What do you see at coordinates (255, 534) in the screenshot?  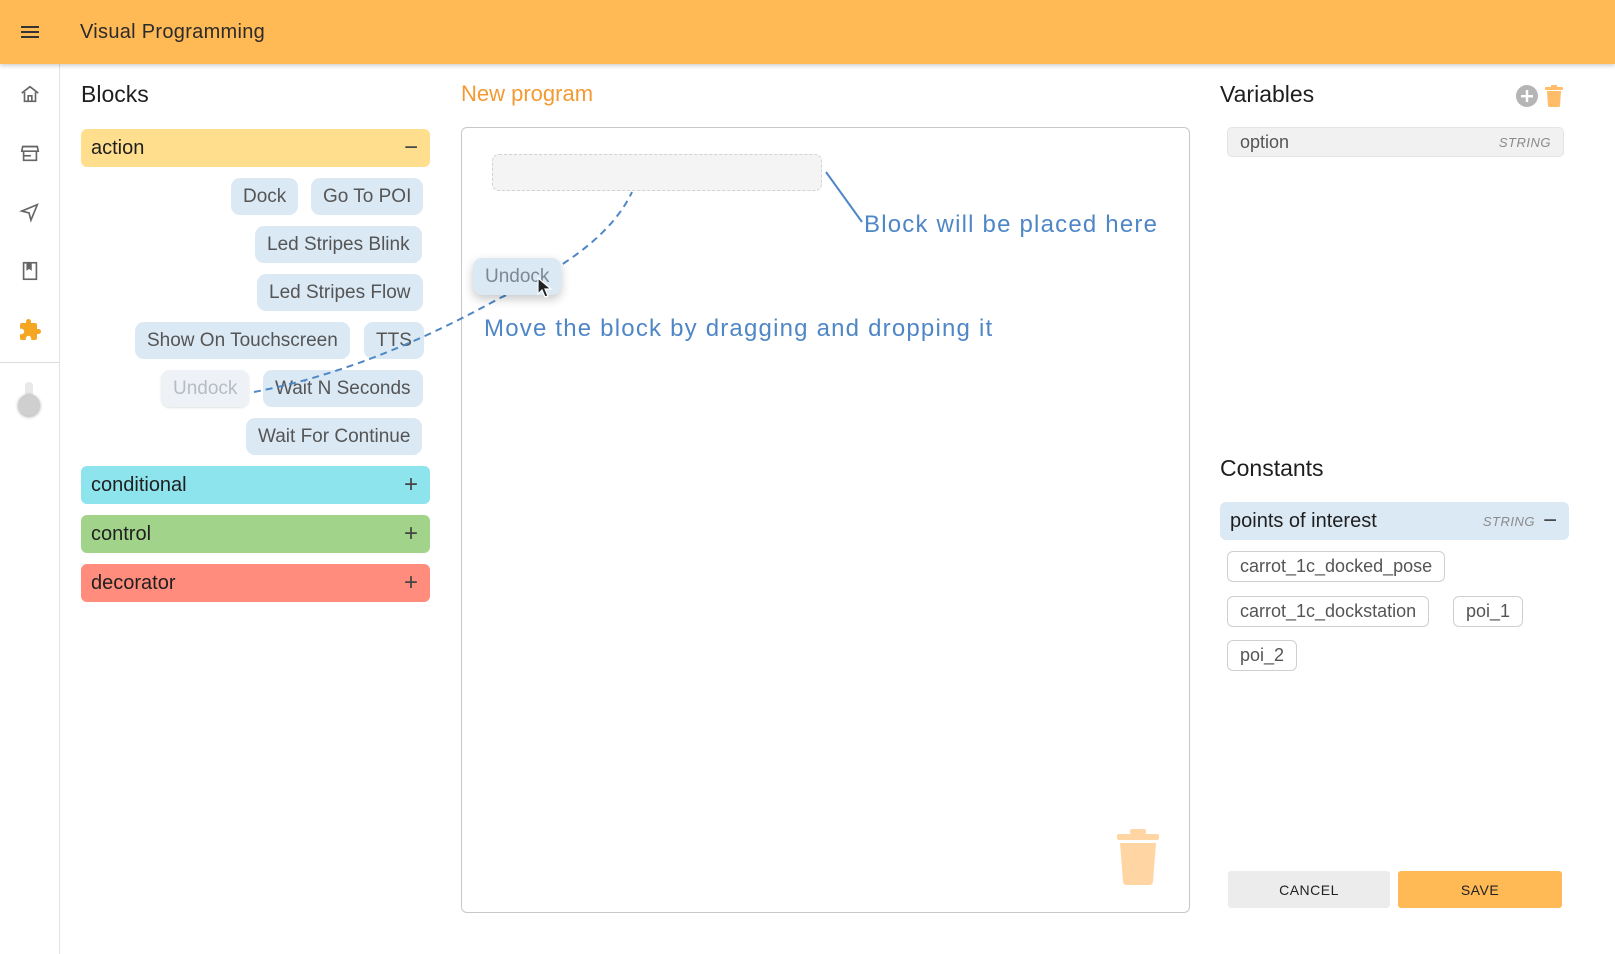 I see `category-control: control +` at bounding box center [255, 534].